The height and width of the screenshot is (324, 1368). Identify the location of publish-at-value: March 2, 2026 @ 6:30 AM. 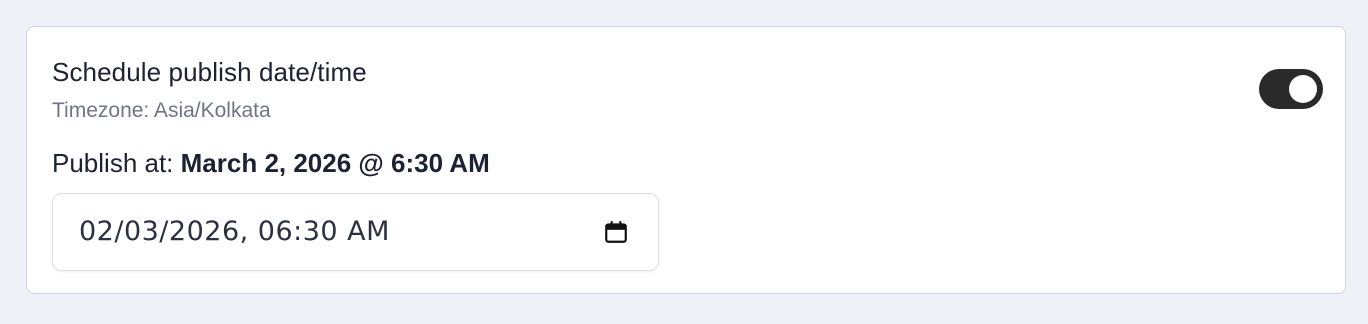
(335, 163).